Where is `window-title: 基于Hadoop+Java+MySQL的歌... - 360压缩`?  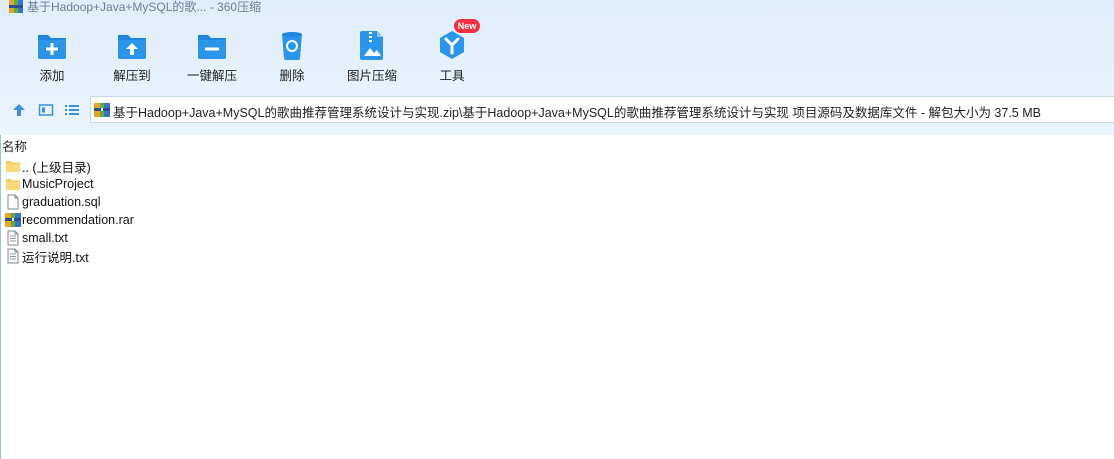
window-title: 基于Hadoop+Java+MySQL的歌... - 360压缩 is located at coordinates (144, 7).